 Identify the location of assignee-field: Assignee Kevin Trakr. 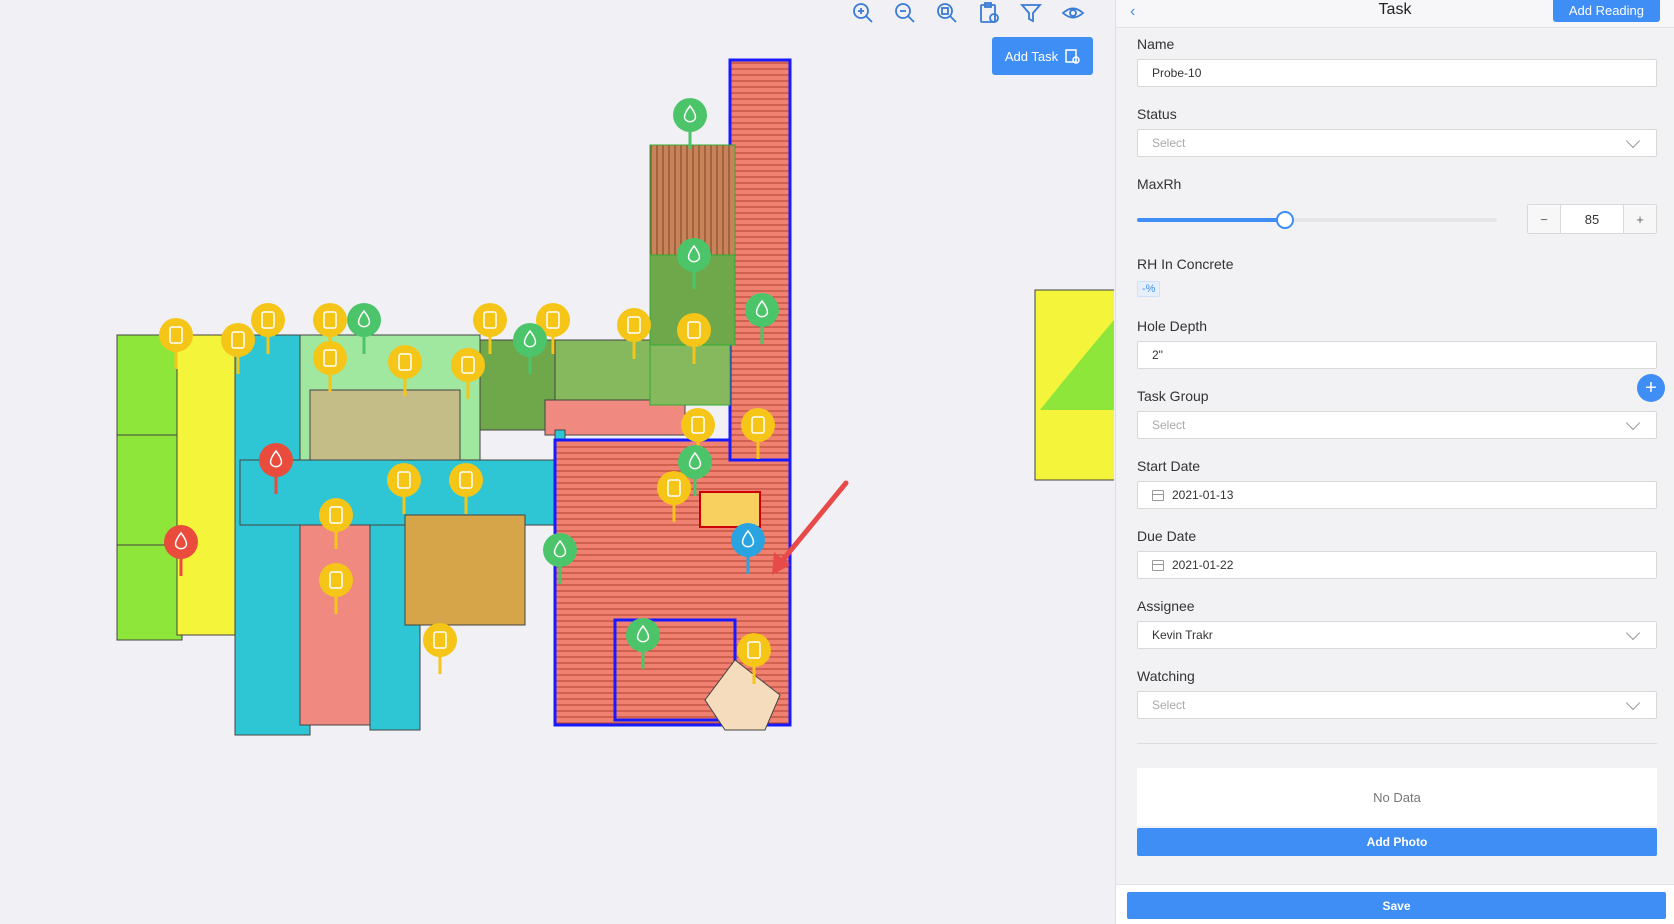
(1397, 623).